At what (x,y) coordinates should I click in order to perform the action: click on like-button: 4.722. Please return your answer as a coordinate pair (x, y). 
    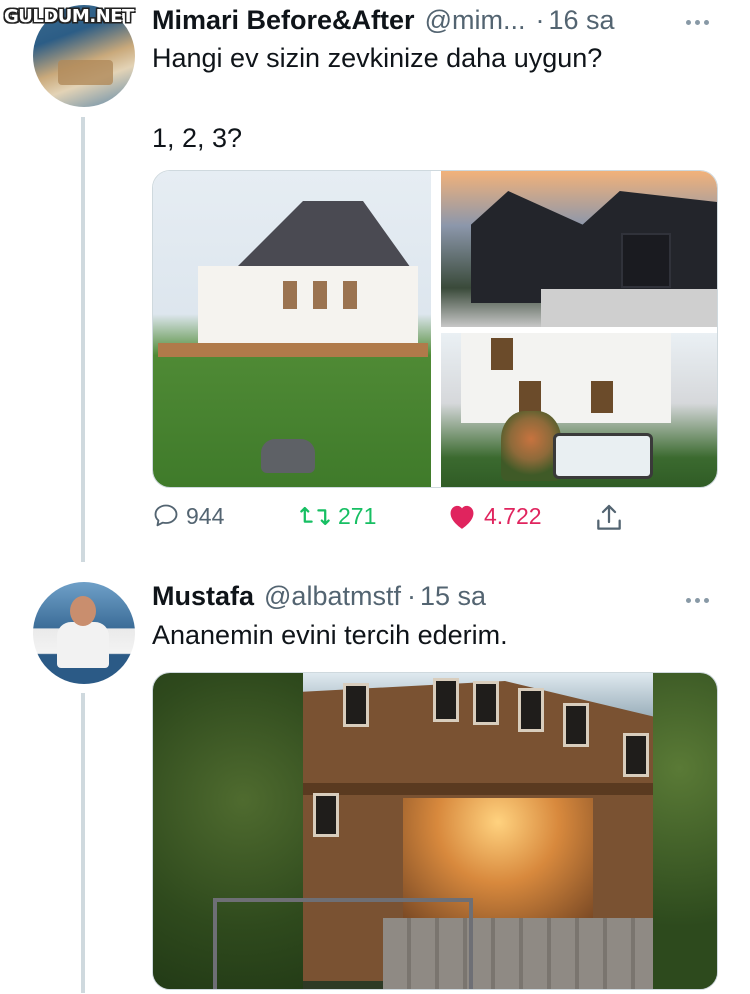
    Looking at the image, I should click on (494, 516).